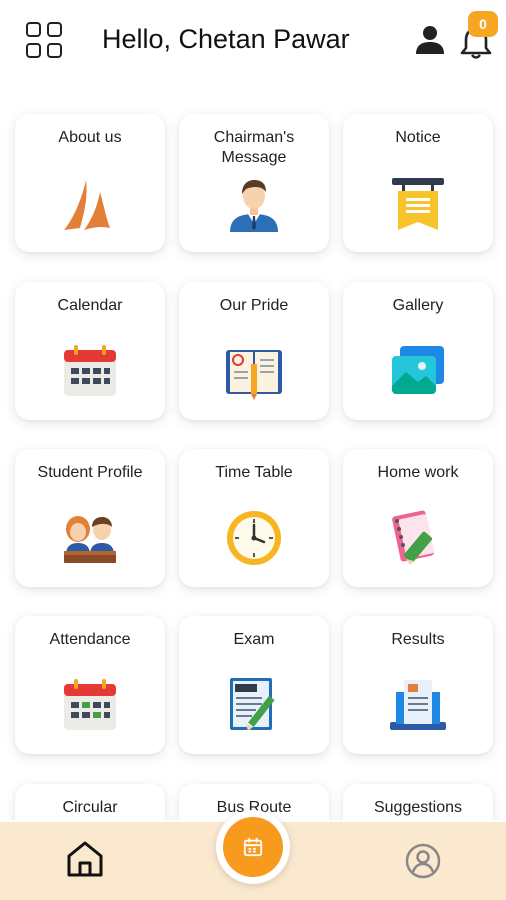 The height and width of the screenshot is (900, 506). Describe the element at coordinates (90, 639) in the screenshot. I see `tile-label: Attendance` at that location.